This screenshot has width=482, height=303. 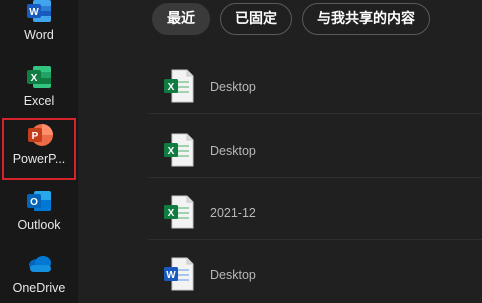 What do you see at coordinates (39, 288) in the screenshot?
I see `app-label: OneDrive` at bounding box center [39, 288].